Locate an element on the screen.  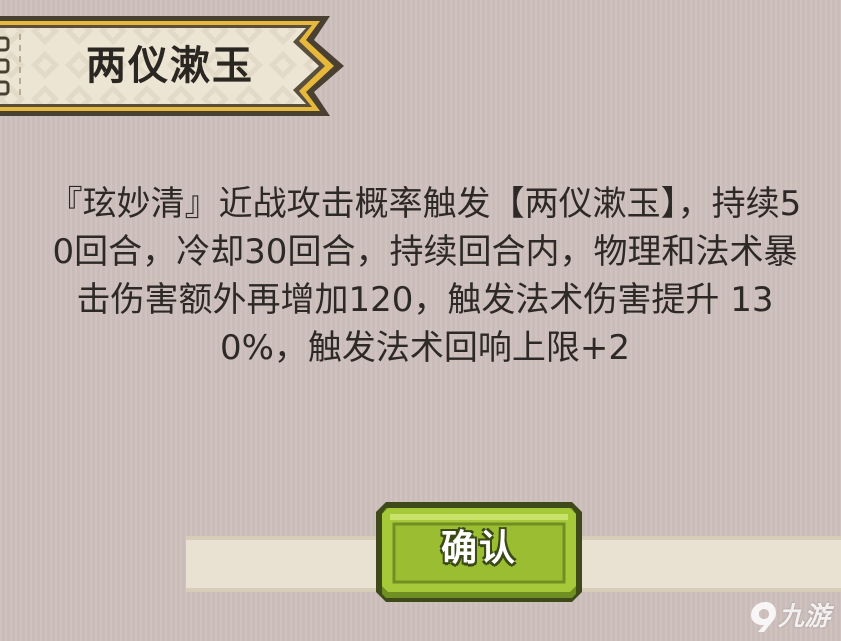
title-banner: 两仪漱玉 is located at coordinates (177, 66).